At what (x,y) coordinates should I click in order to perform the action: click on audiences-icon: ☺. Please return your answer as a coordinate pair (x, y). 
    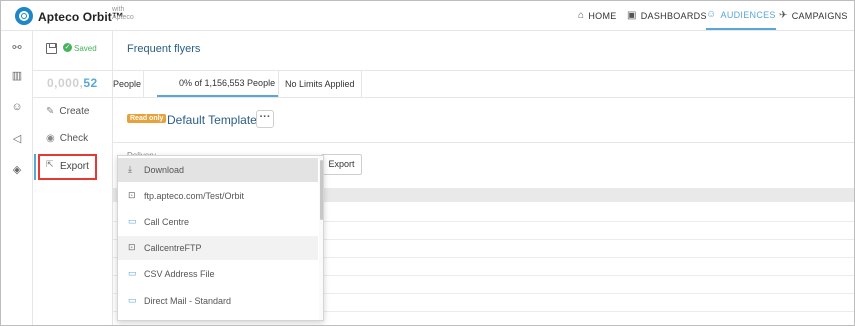
    Looking at the image, I should click on (711, 14).